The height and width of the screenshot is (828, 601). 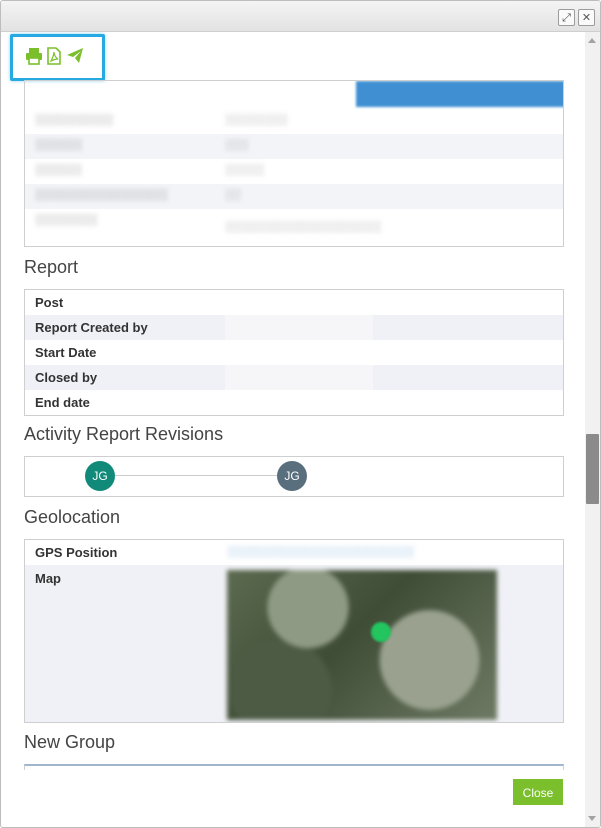 I want to click on table-row: Start Date, so click(x=294, y=352).